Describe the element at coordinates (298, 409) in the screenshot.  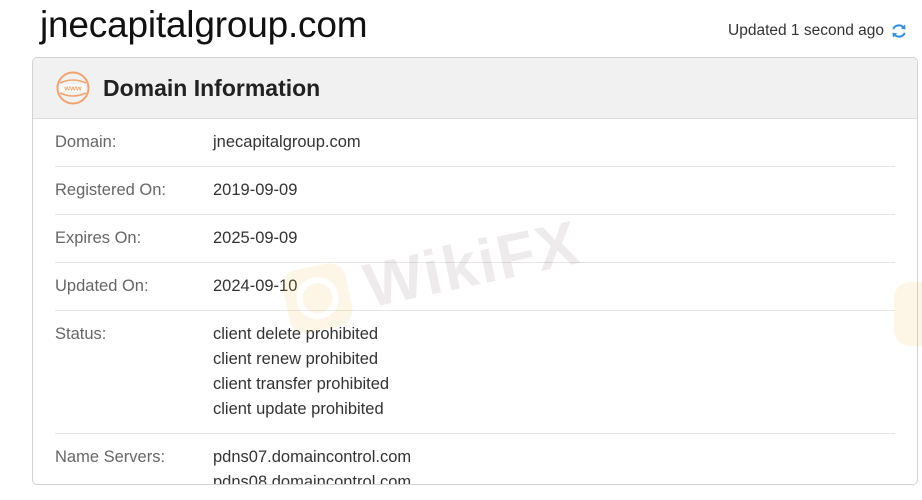
I see `status-value: client update prohibited` at that location.